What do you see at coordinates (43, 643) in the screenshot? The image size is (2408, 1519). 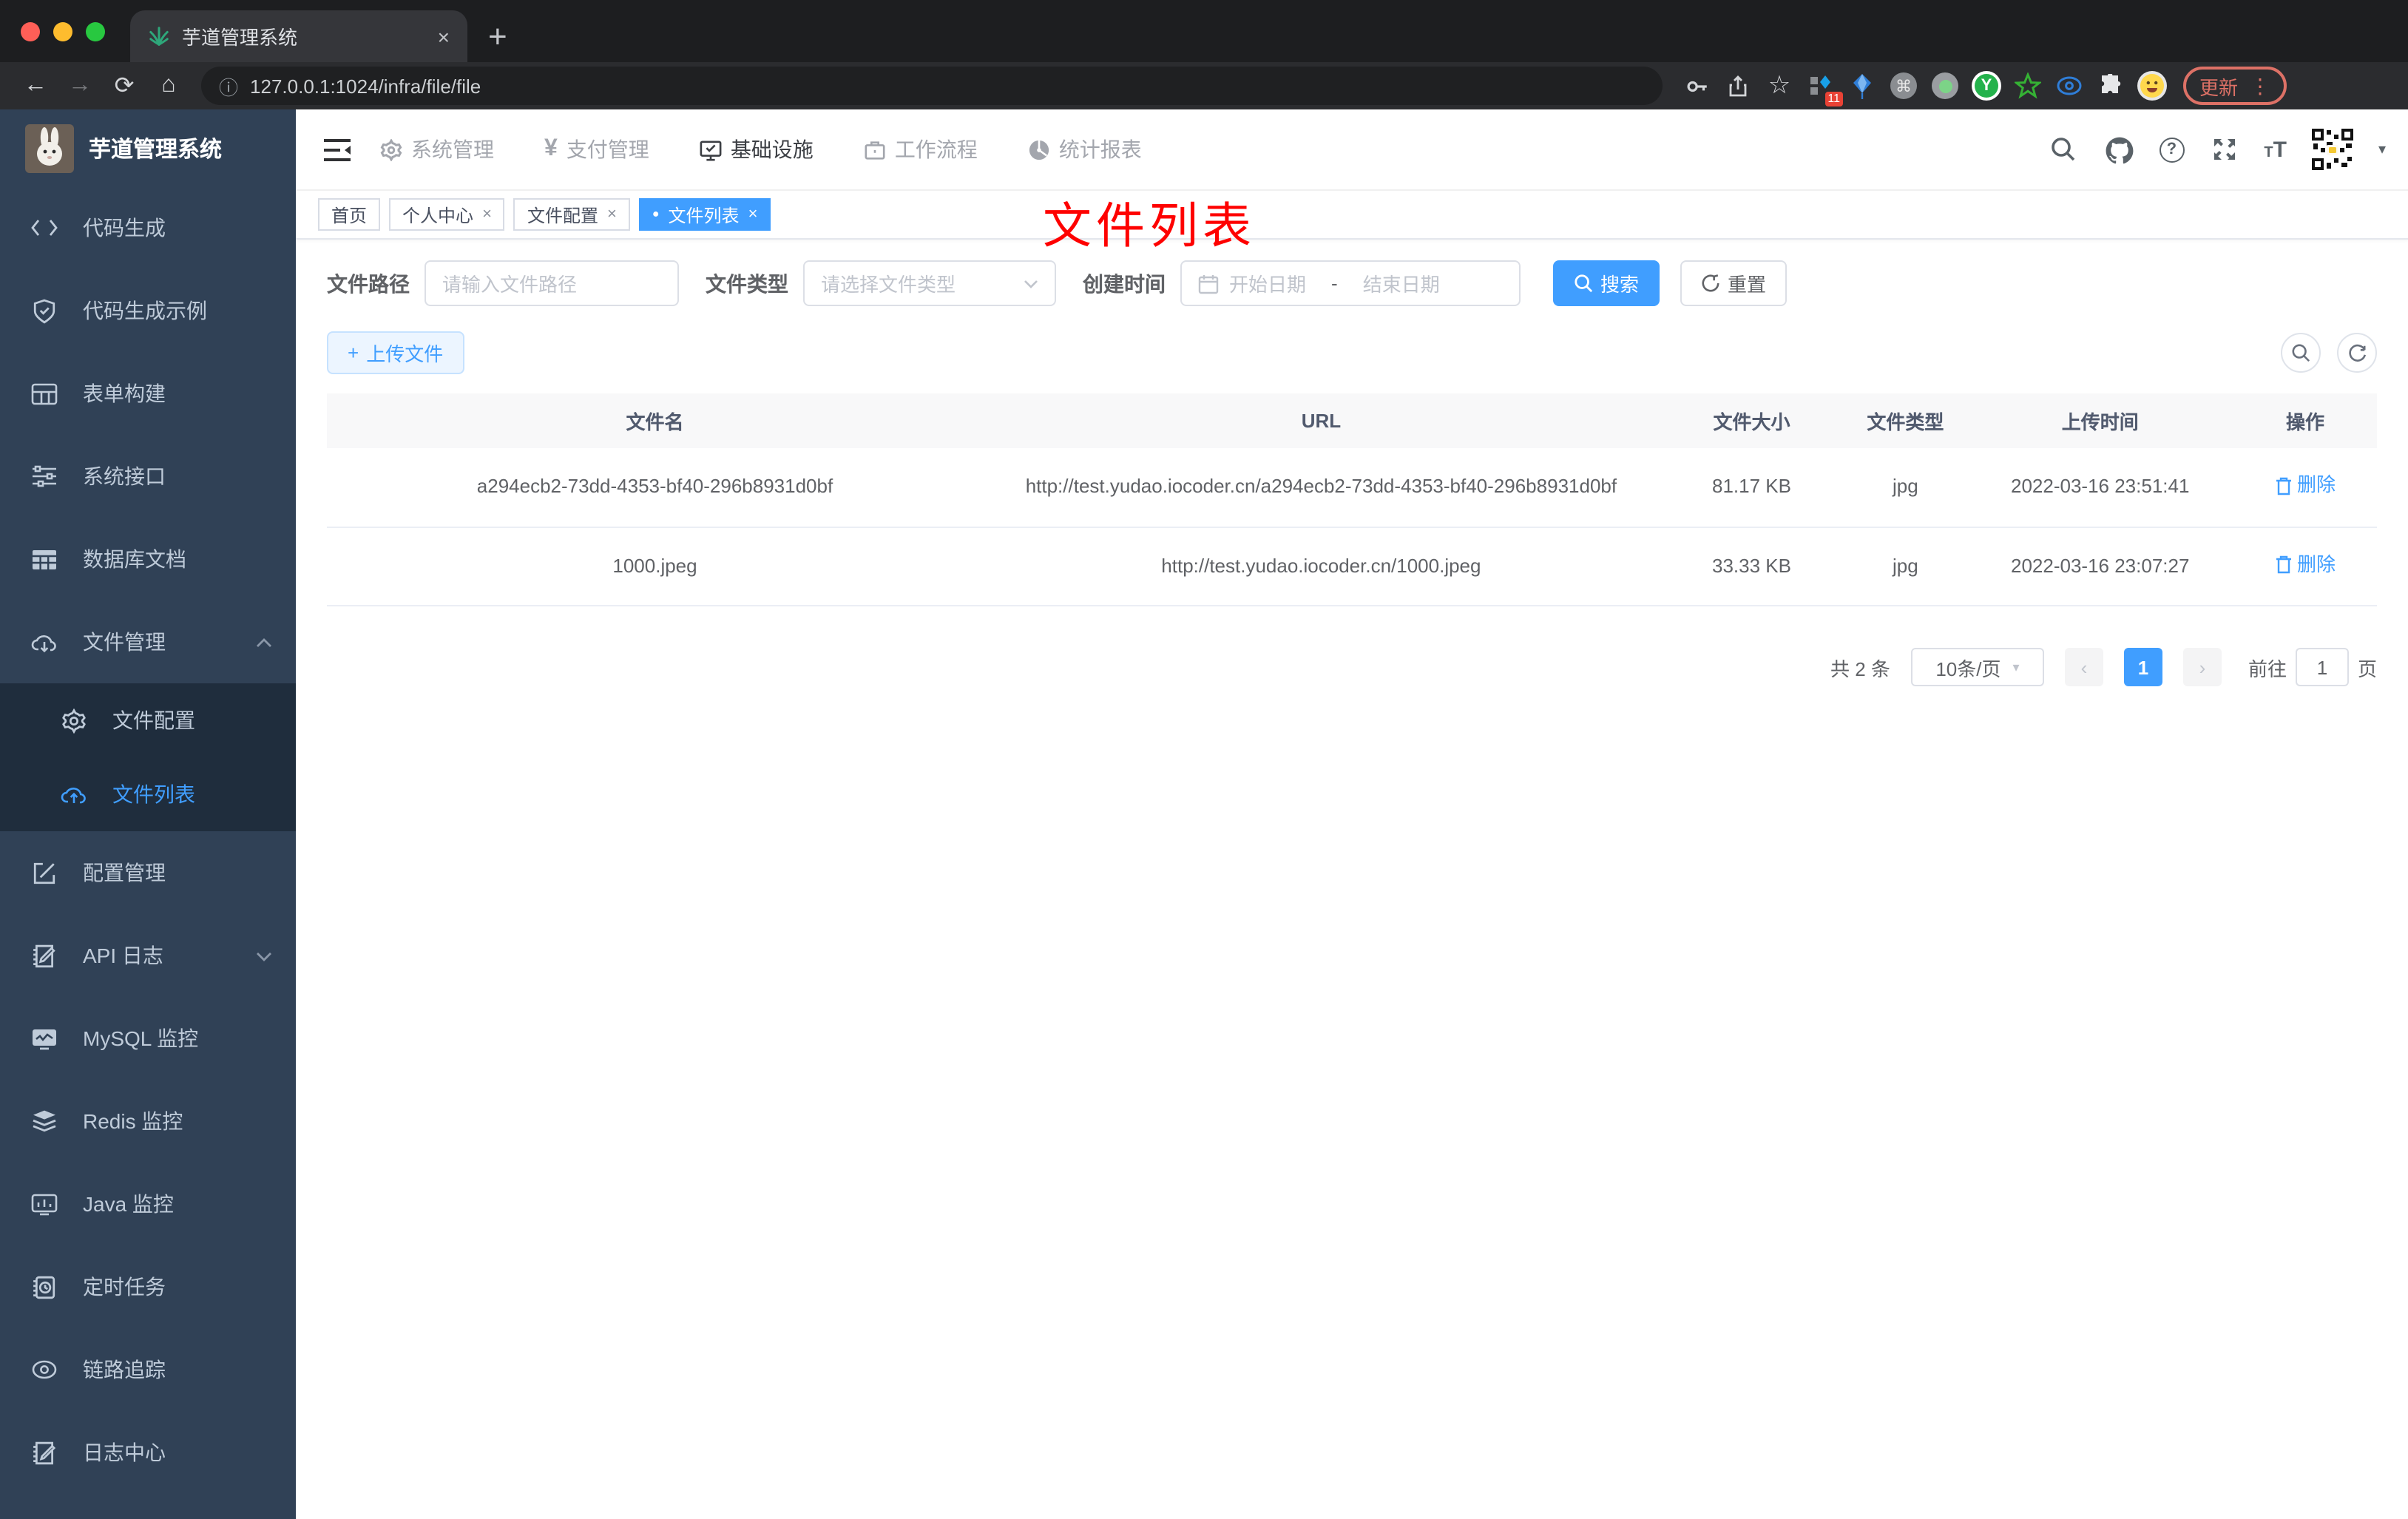 I see `cloud-download-icon` at bounding box center [43, 643].